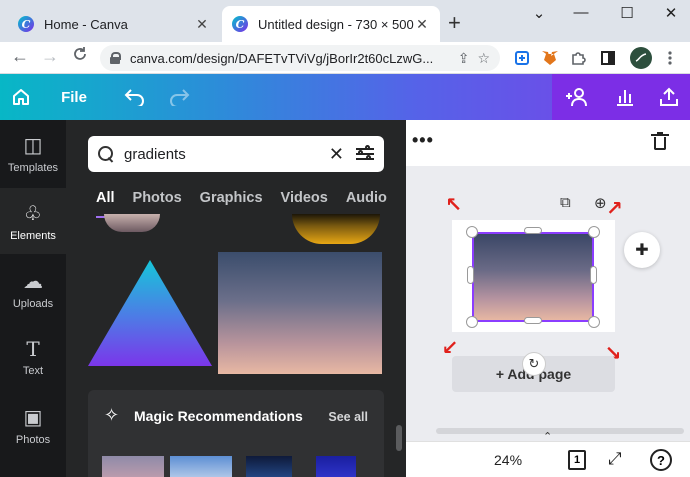  Describe the element at coordinates (33, 213) in the screenshot. I see `elements-icon: ♧` at that location.